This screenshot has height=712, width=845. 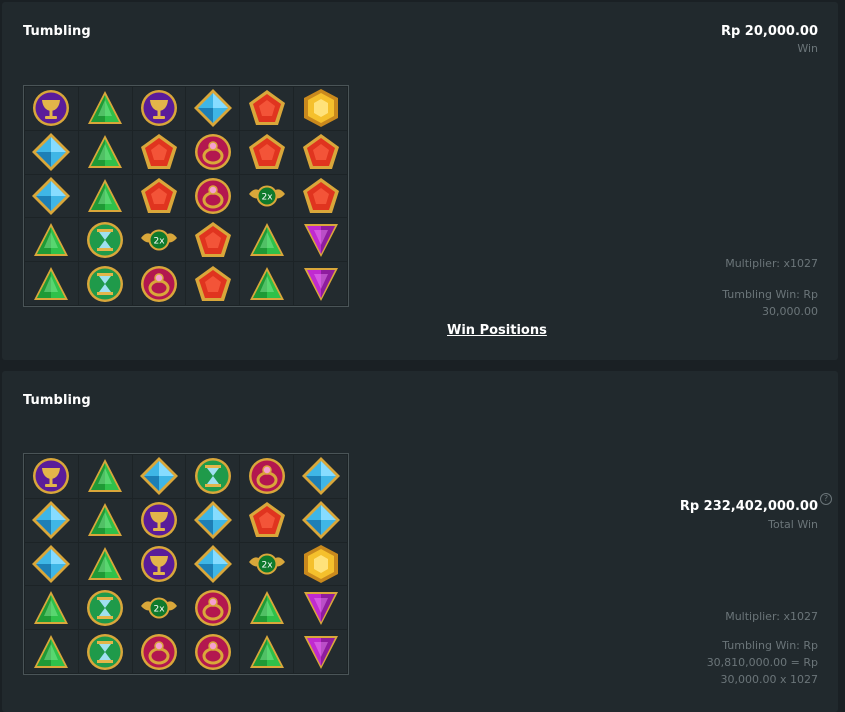 I want to click on win-positions-link: Win Positions, so click(x=497, y=330).